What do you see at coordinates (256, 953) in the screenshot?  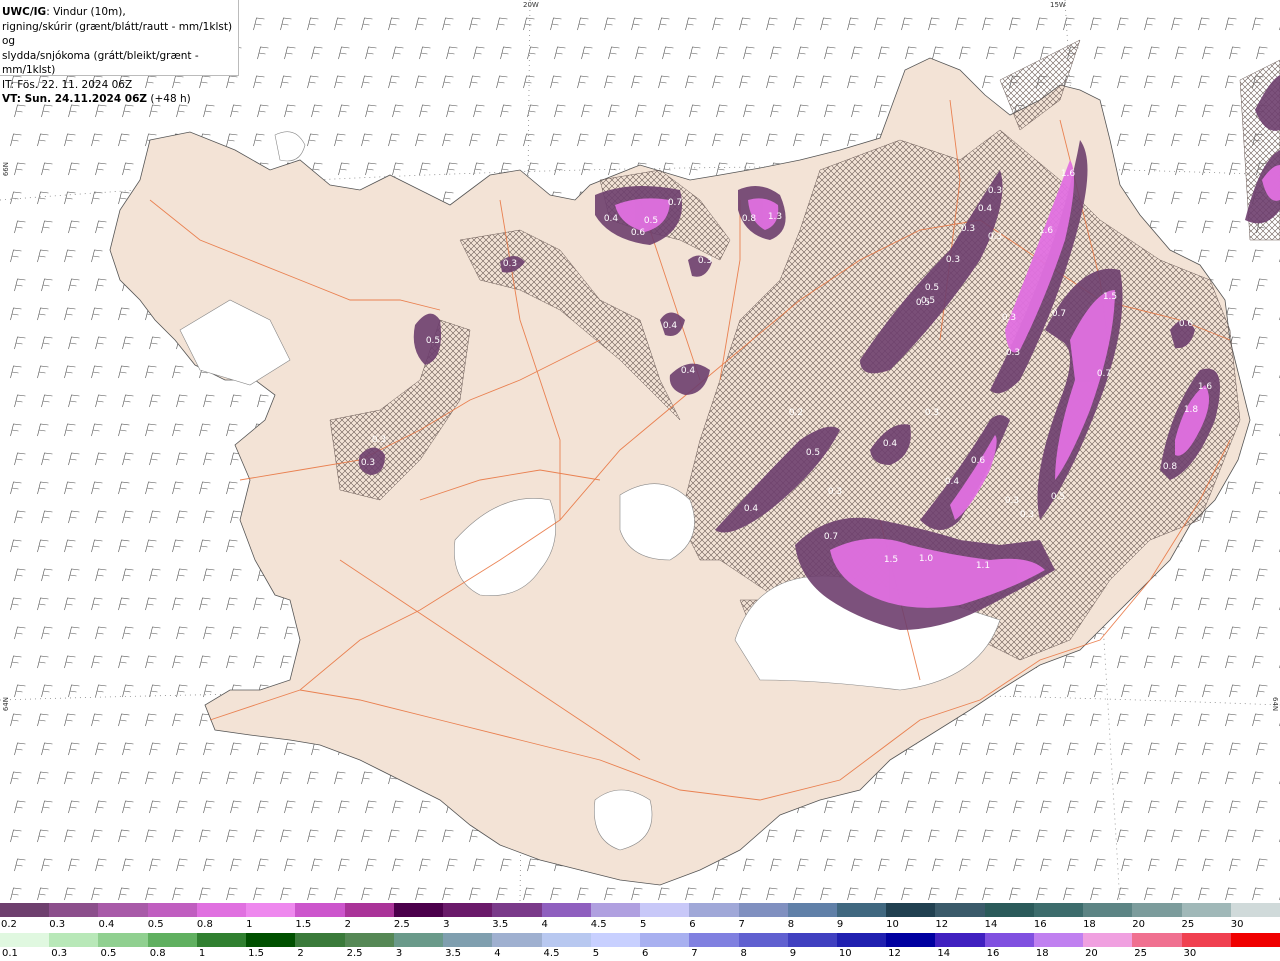 I see `legend-label: 1.5` at bounding box center [256, 953].